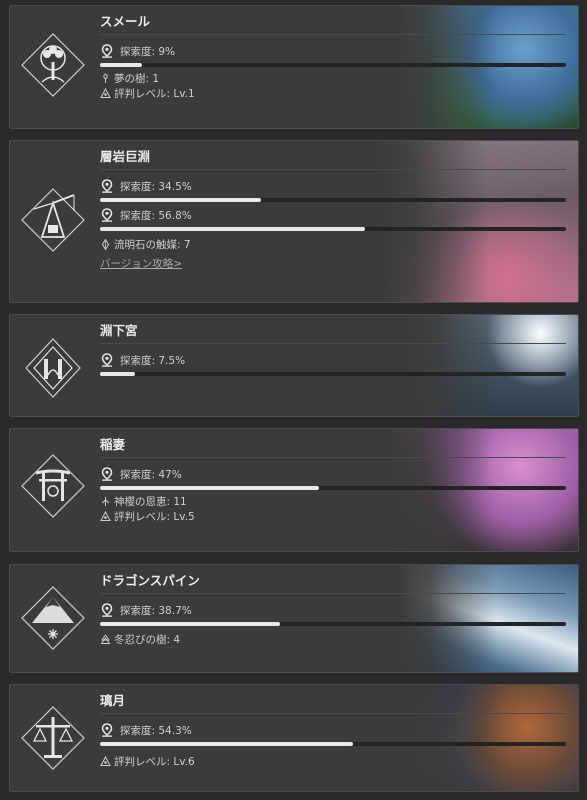  I want to click on tree-emblem-icon, so click(53, 65).